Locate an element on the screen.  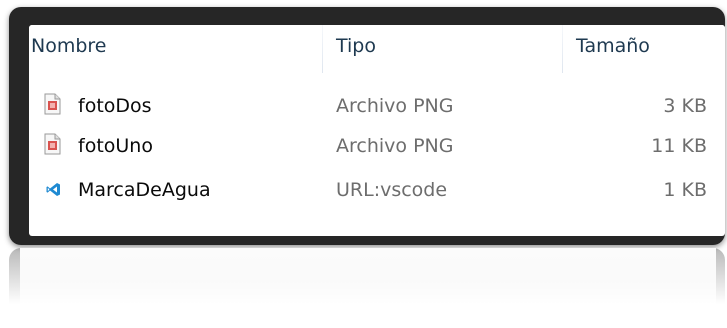
file-name: MarcaDeAgua is located at coordinates (144, 190).